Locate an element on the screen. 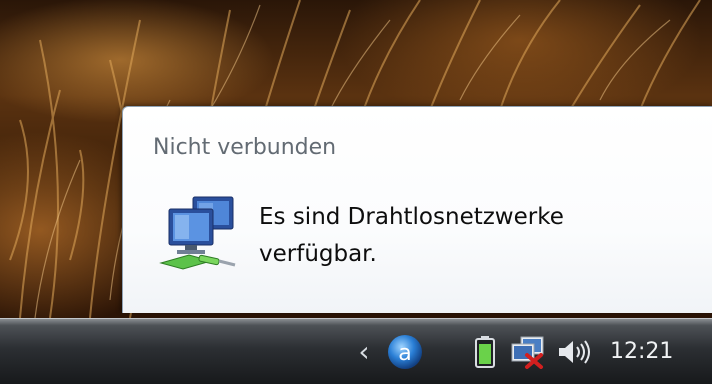 This screenshot has height=384, width=712. balloon-message-line1: Es sind Drahtlosnetzwerke is located at coordinates (411, 217).